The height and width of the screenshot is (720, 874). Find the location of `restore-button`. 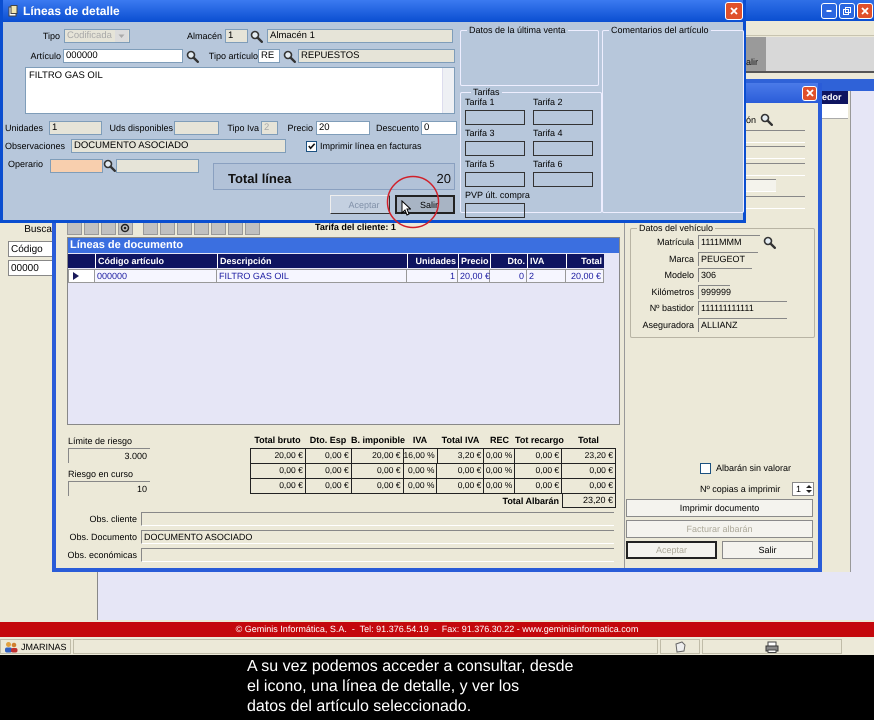

restore-button is located at coordinates (847, 10).